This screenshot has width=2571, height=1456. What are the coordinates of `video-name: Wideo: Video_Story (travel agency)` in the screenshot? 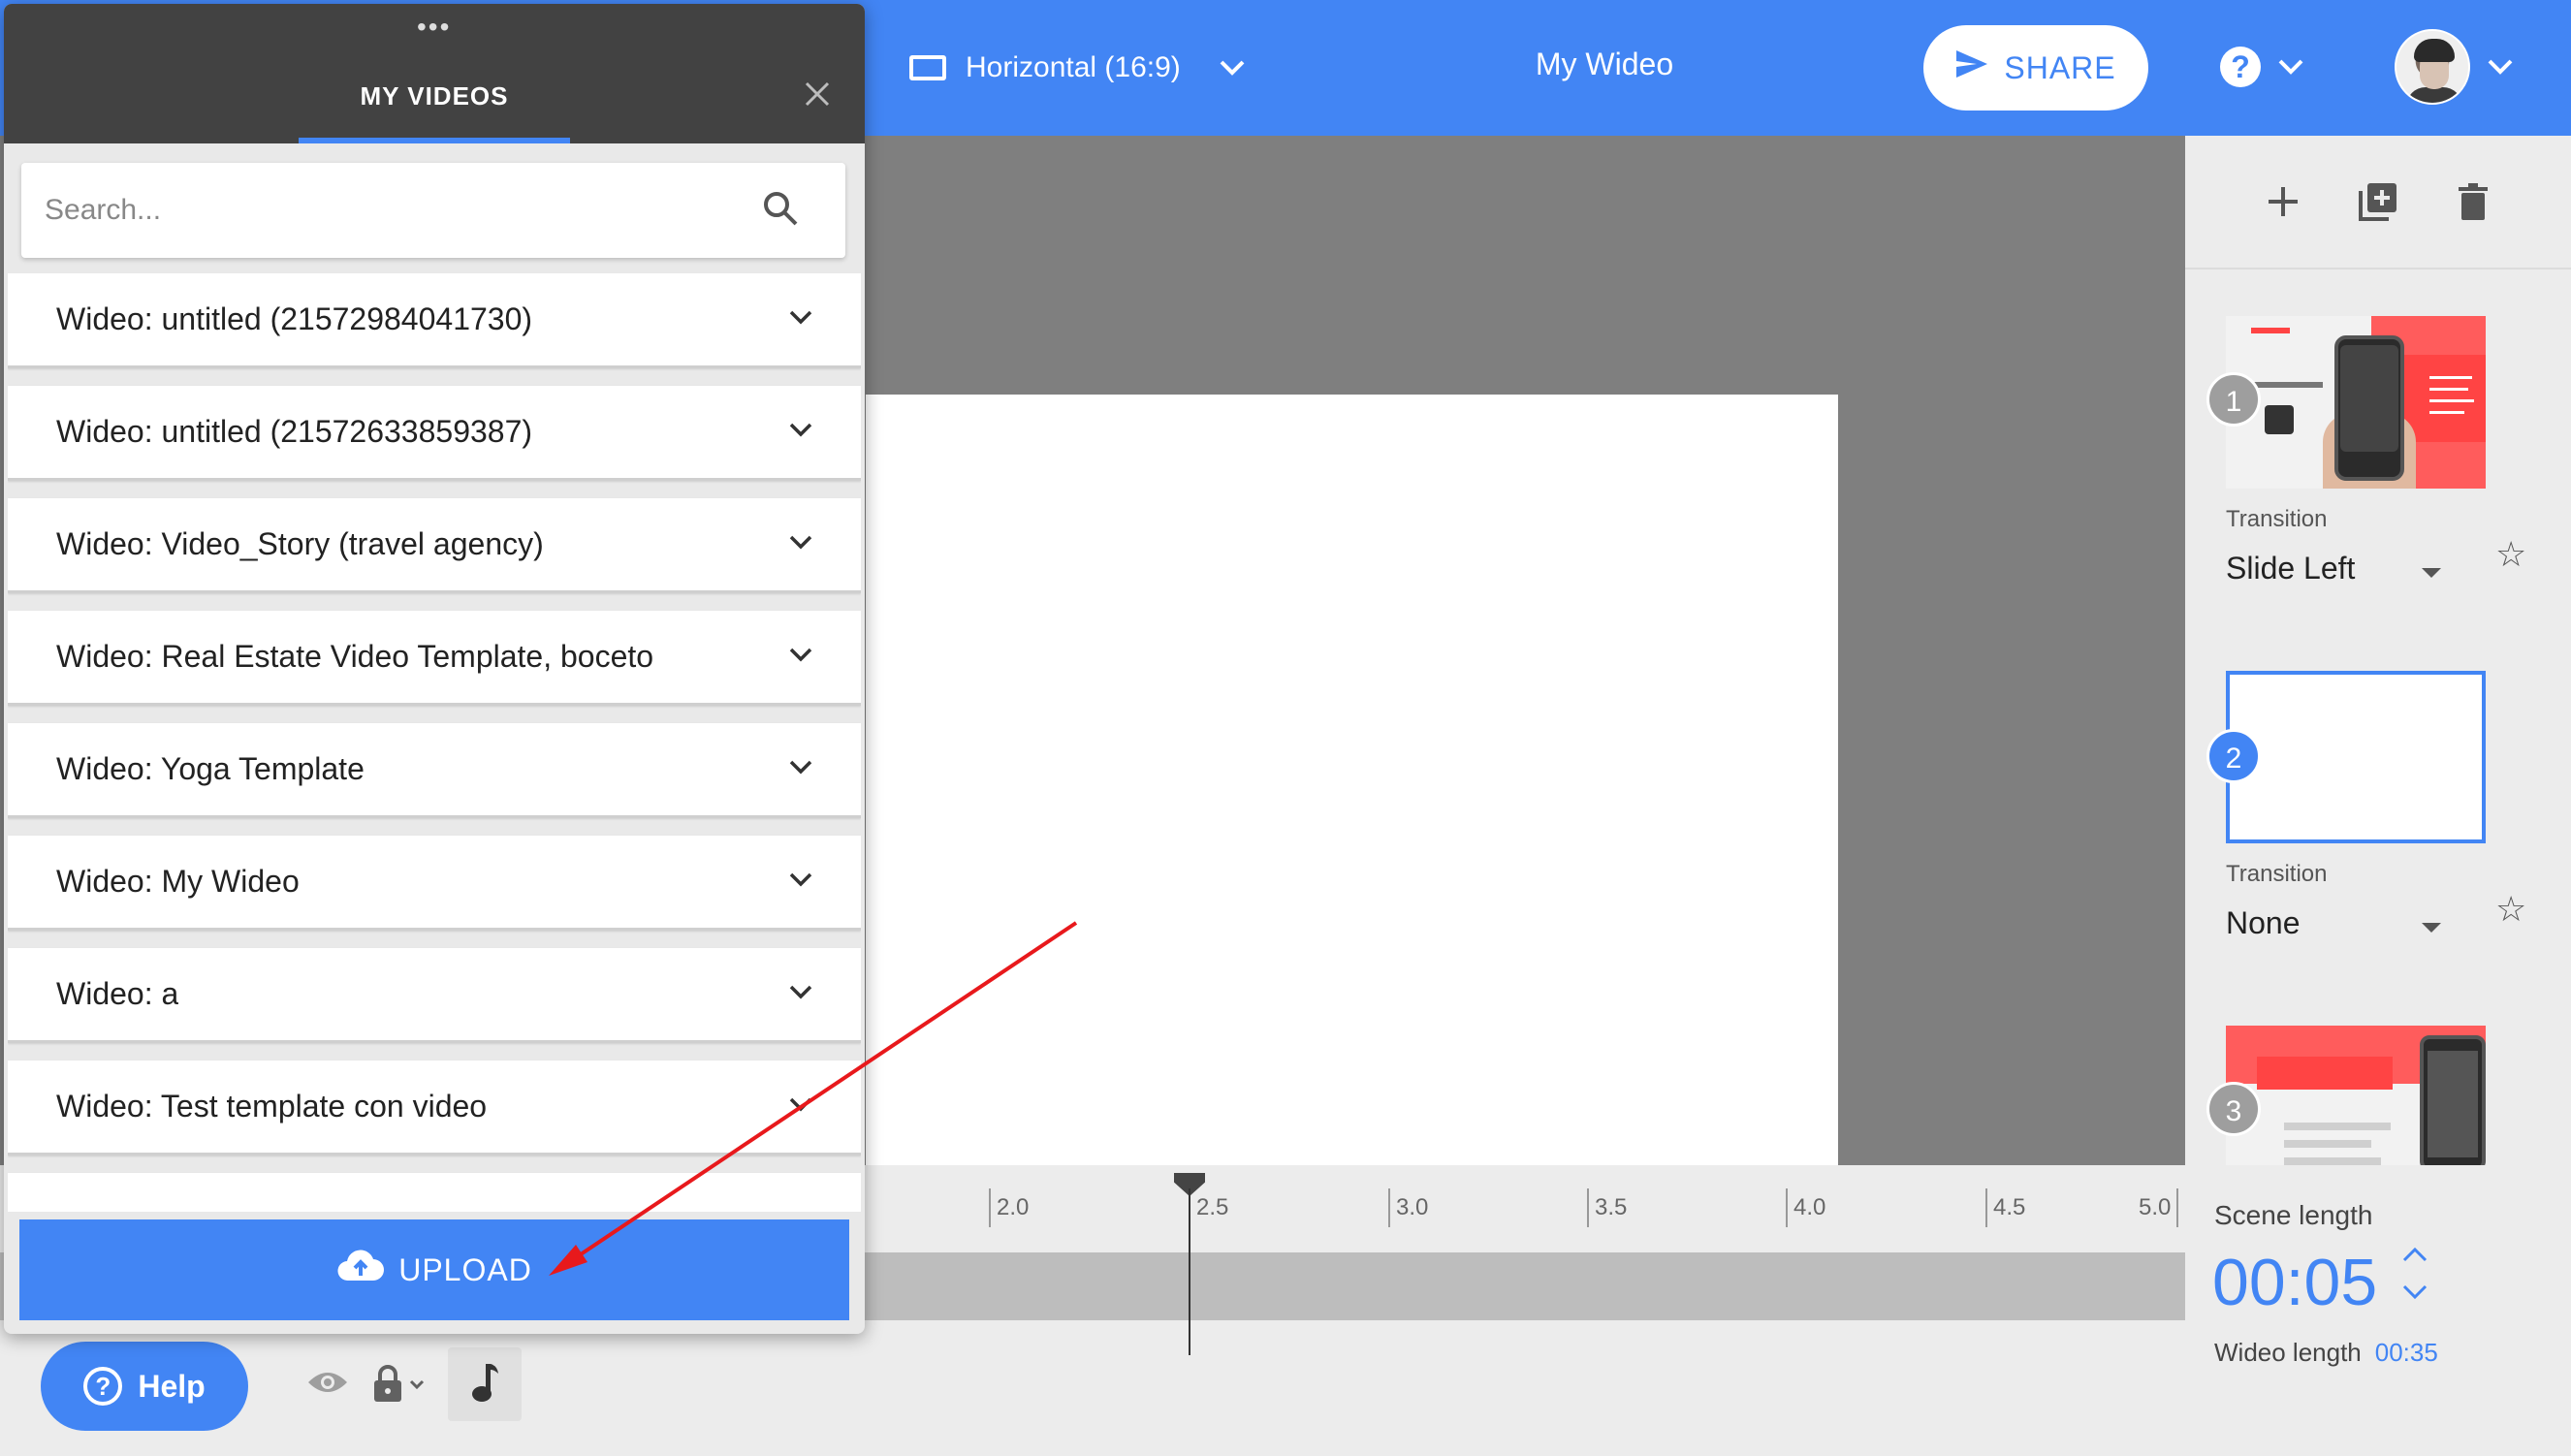 It's located at (300, 543).